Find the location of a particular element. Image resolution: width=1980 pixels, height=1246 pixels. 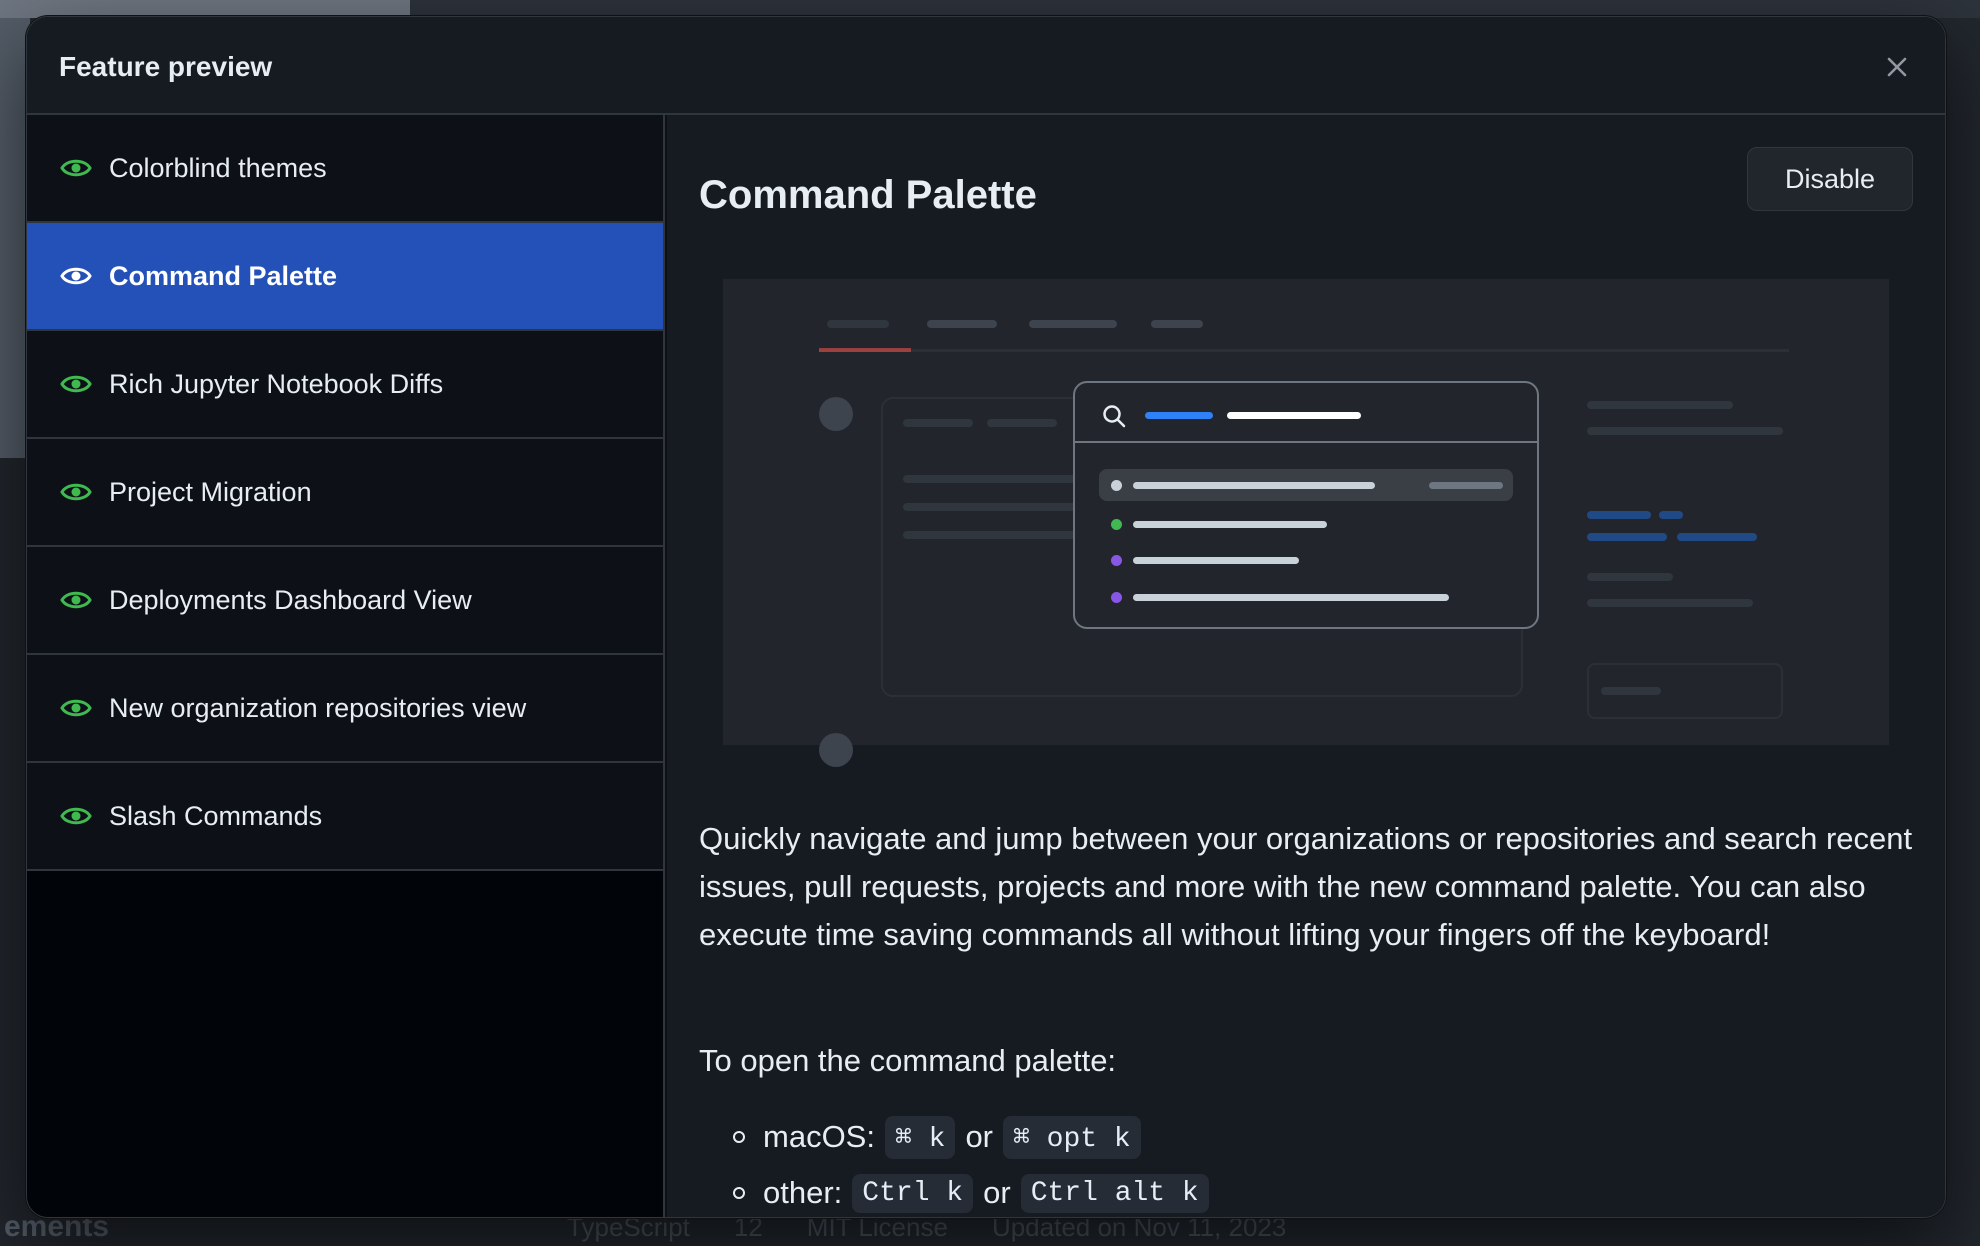

dialog-title: Feature preview is located at coordinates (166, 66).